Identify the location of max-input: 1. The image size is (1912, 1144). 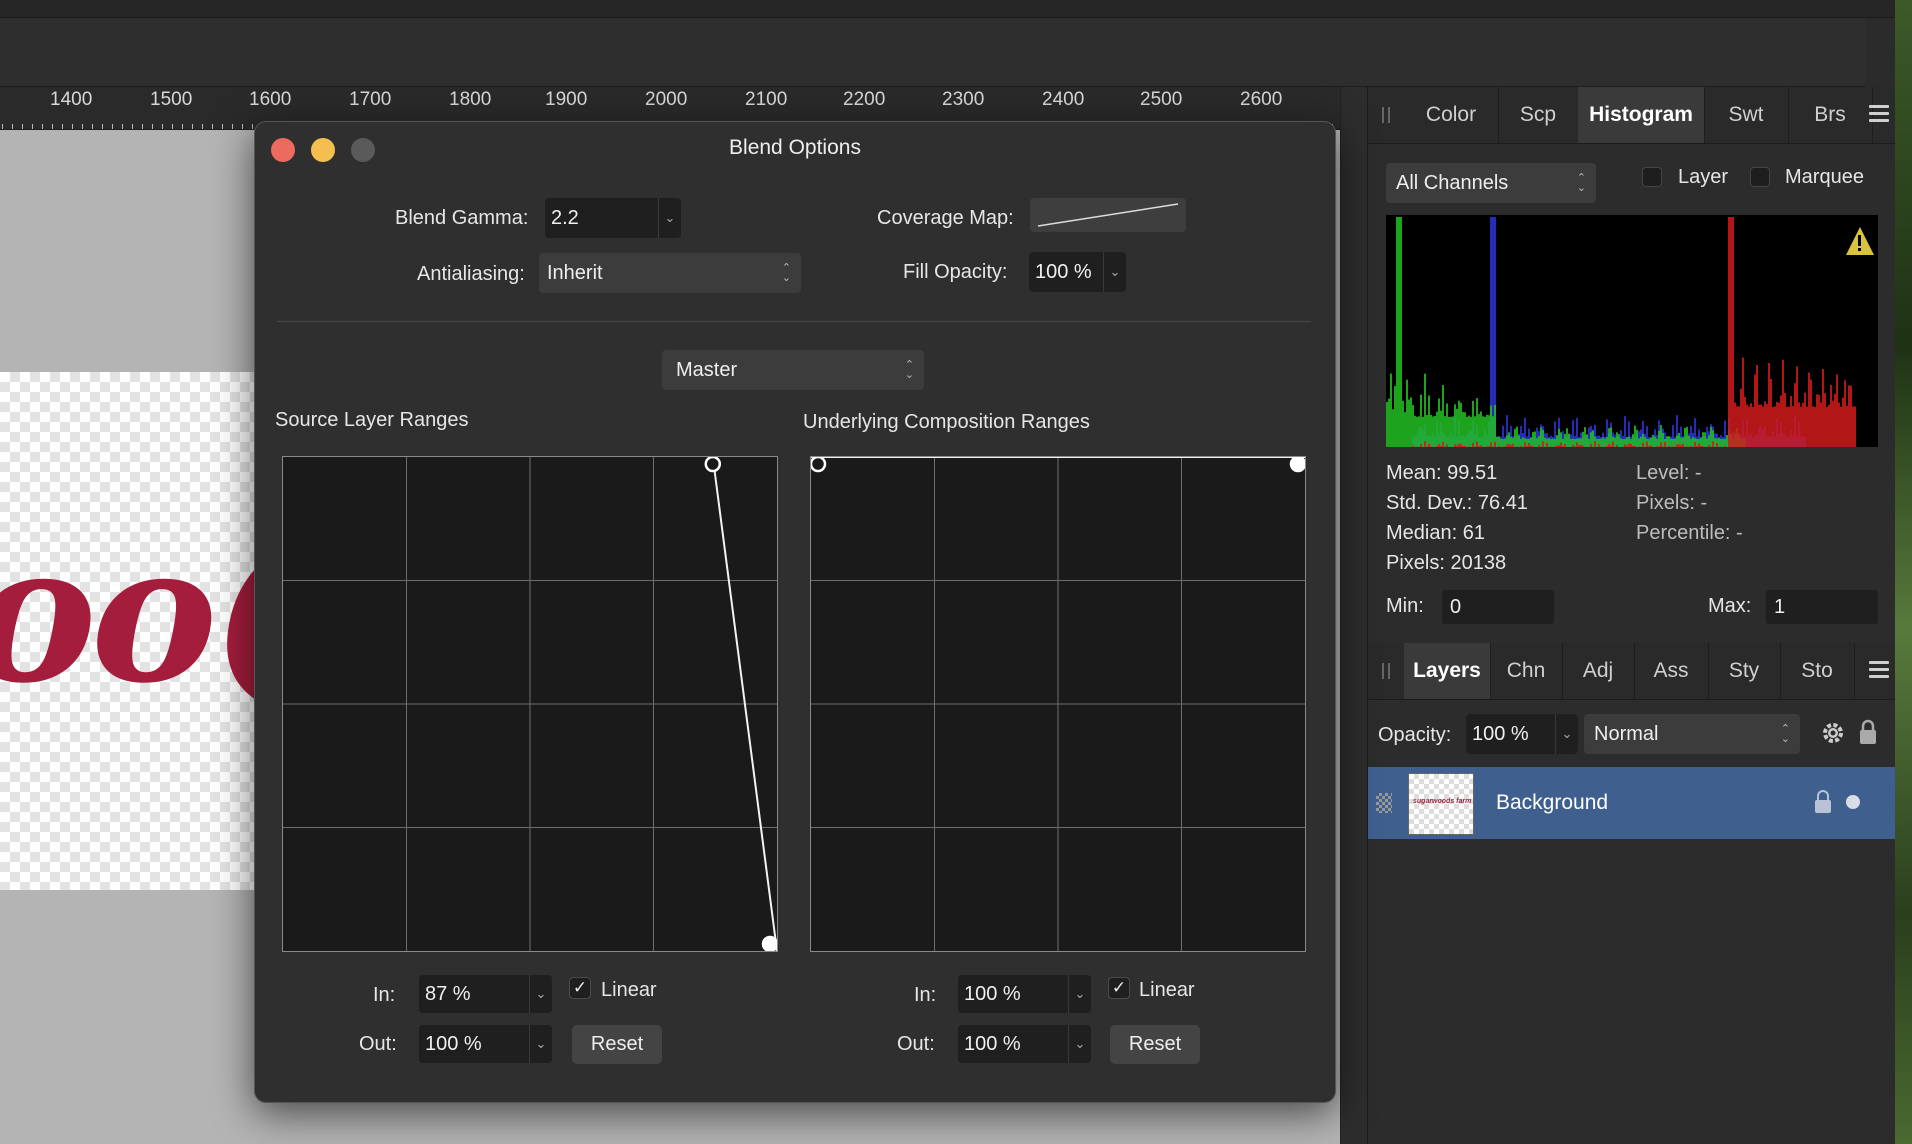
(1822, 607).